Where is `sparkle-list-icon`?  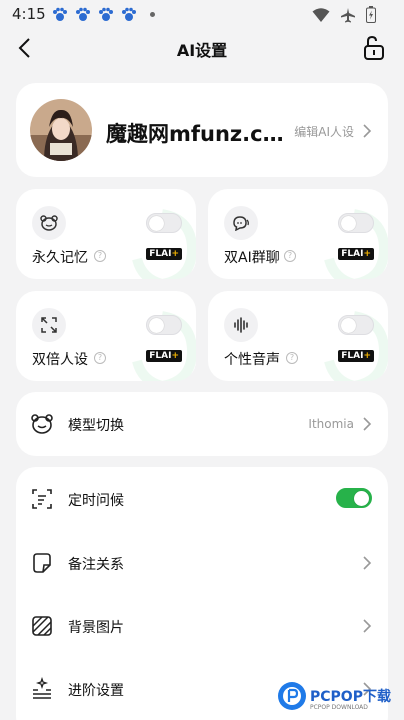
sparkle-list-icon is located at coordinates (42, 688).